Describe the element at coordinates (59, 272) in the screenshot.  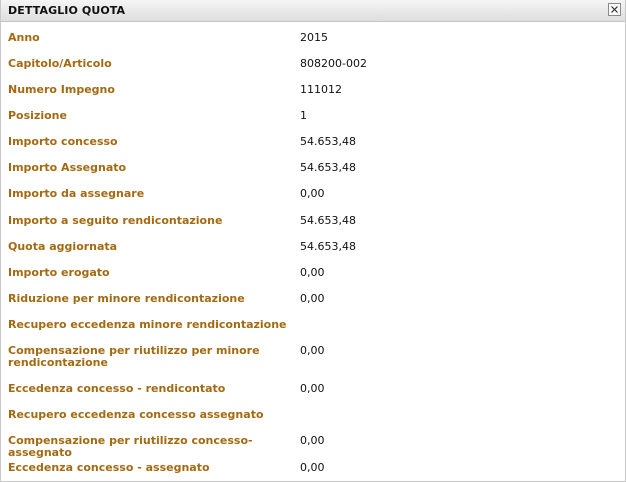
I see `field-label: Importo erogato` at that location.